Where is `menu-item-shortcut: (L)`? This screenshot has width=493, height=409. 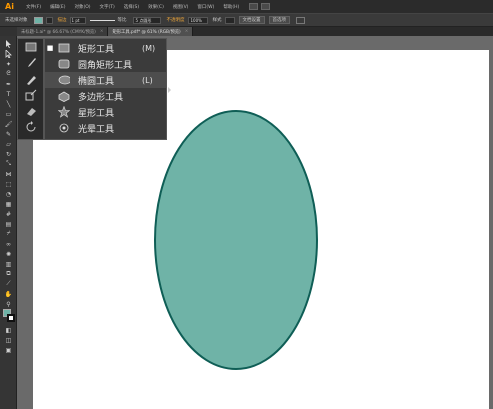
menu-item-shortcut: (L) is located at coordinates (147, 80).